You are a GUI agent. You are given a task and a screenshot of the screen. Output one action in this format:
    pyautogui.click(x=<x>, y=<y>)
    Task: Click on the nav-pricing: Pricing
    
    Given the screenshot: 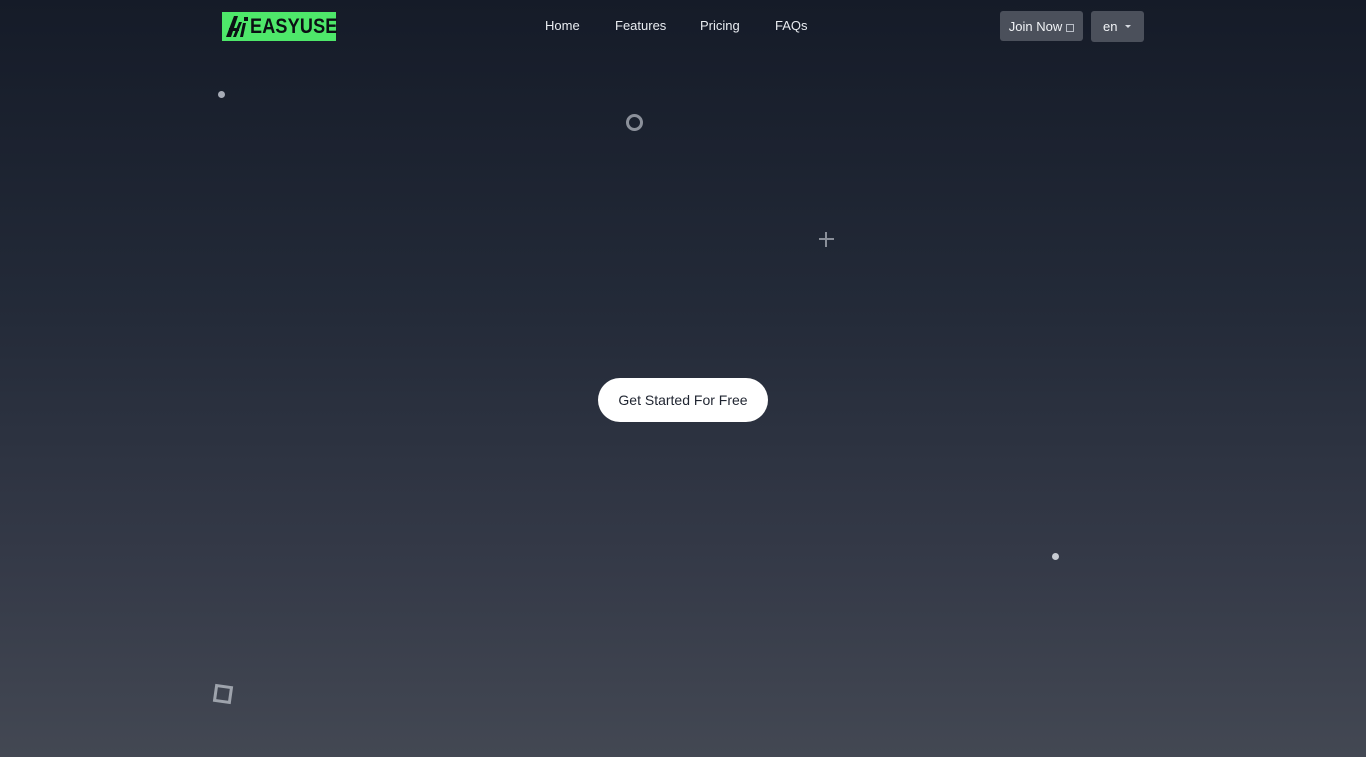 What is the action you would take?
    pyautogui.click(x=720, y=26)
    